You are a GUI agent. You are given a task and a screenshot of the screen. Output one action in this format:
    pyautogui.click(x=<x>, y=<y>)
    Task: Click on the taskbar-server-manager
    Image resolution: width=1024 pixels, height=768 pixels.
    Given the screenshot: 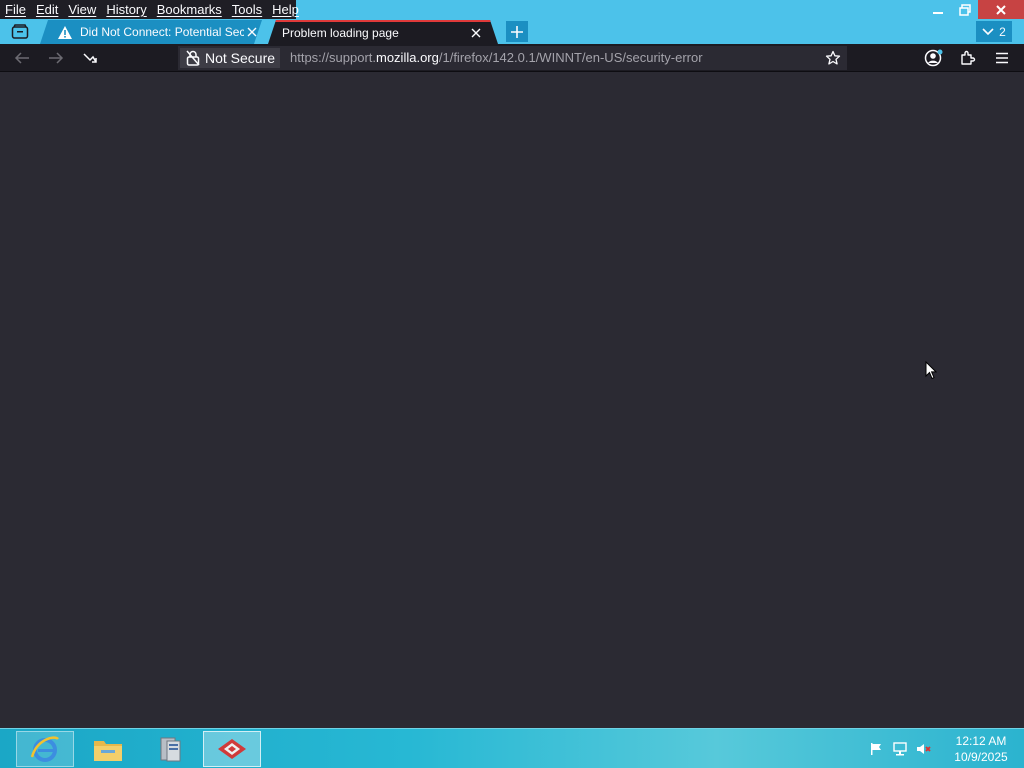 What is the action you would take?
    pyautogui.click(x=170, y=749)
    